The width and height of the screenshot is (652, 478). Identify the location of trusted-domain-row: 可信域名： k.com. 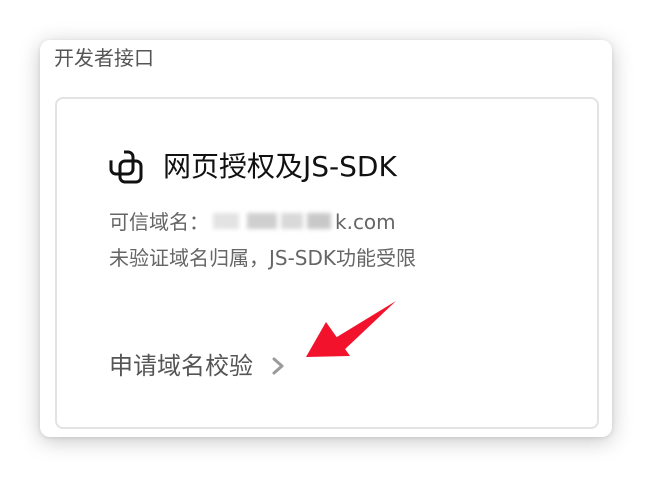
(252, 222).